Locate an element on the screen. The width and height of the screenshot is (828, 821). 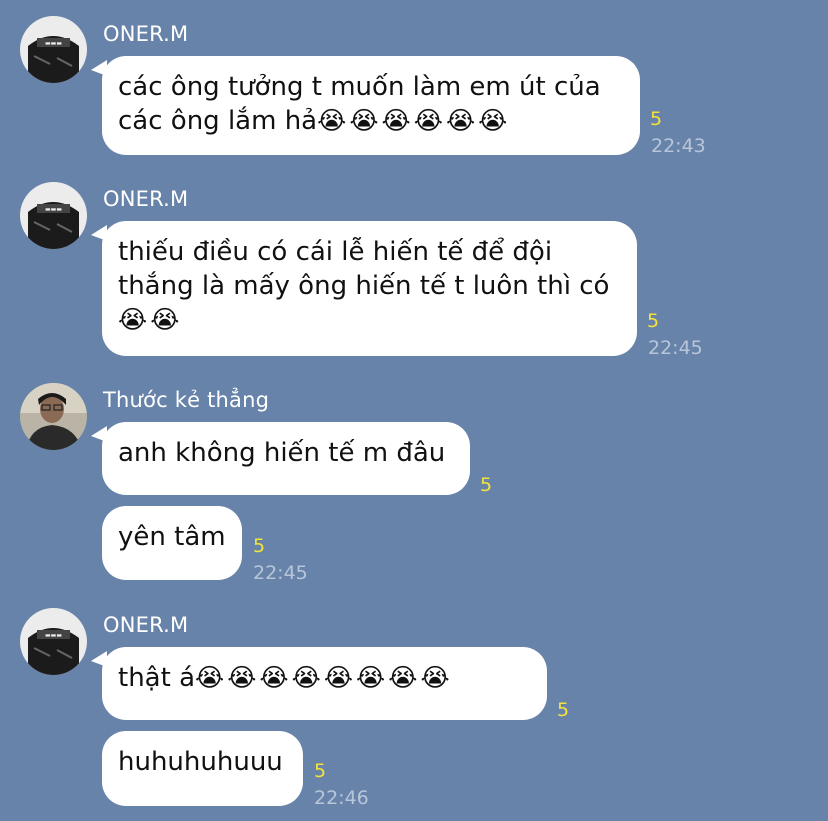
crying-emoji-icon: 😭😭 is located at coordinates (150, 319).